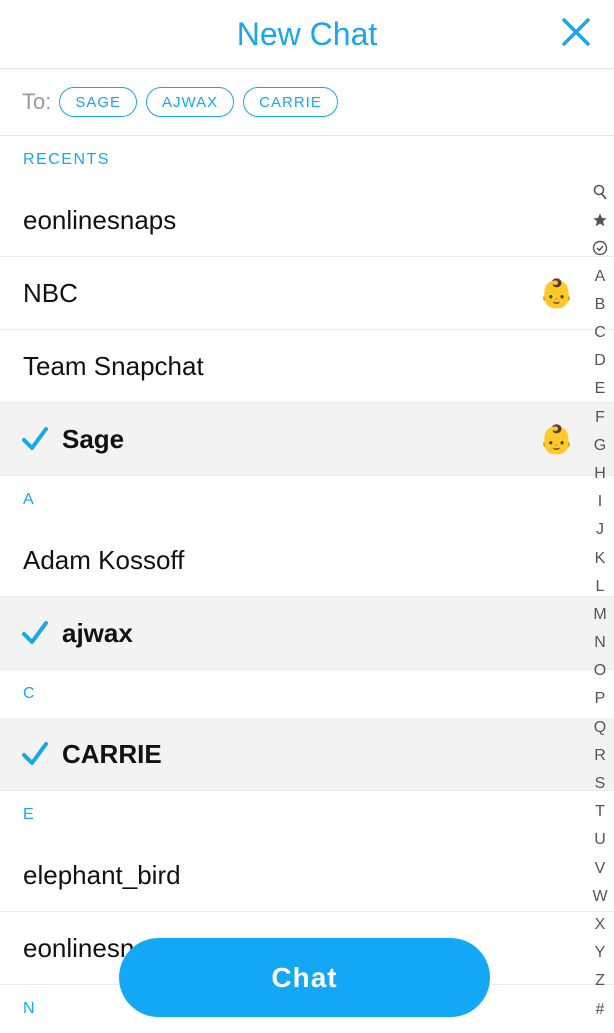 The width and height of the screenshot is (614, 1033). I want to click on index-letter: Z, so click(600, 981).